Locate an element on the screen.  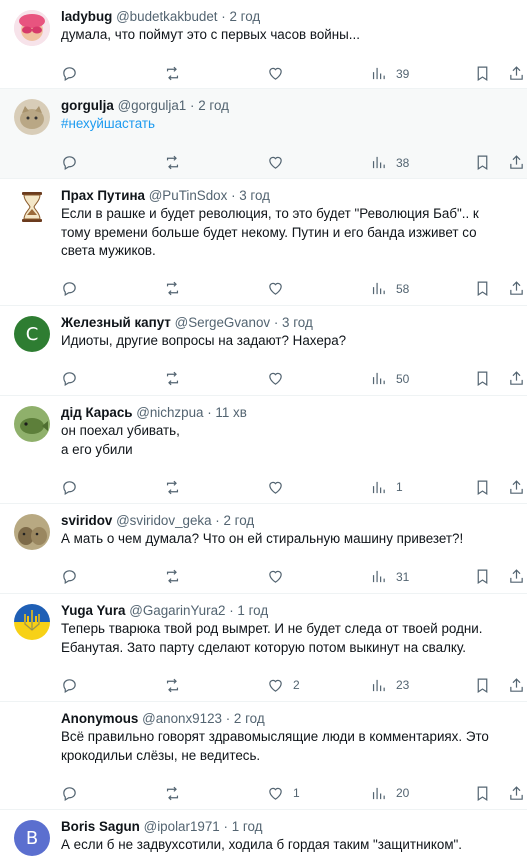
reply-icon is located at coordinates (69, 163).